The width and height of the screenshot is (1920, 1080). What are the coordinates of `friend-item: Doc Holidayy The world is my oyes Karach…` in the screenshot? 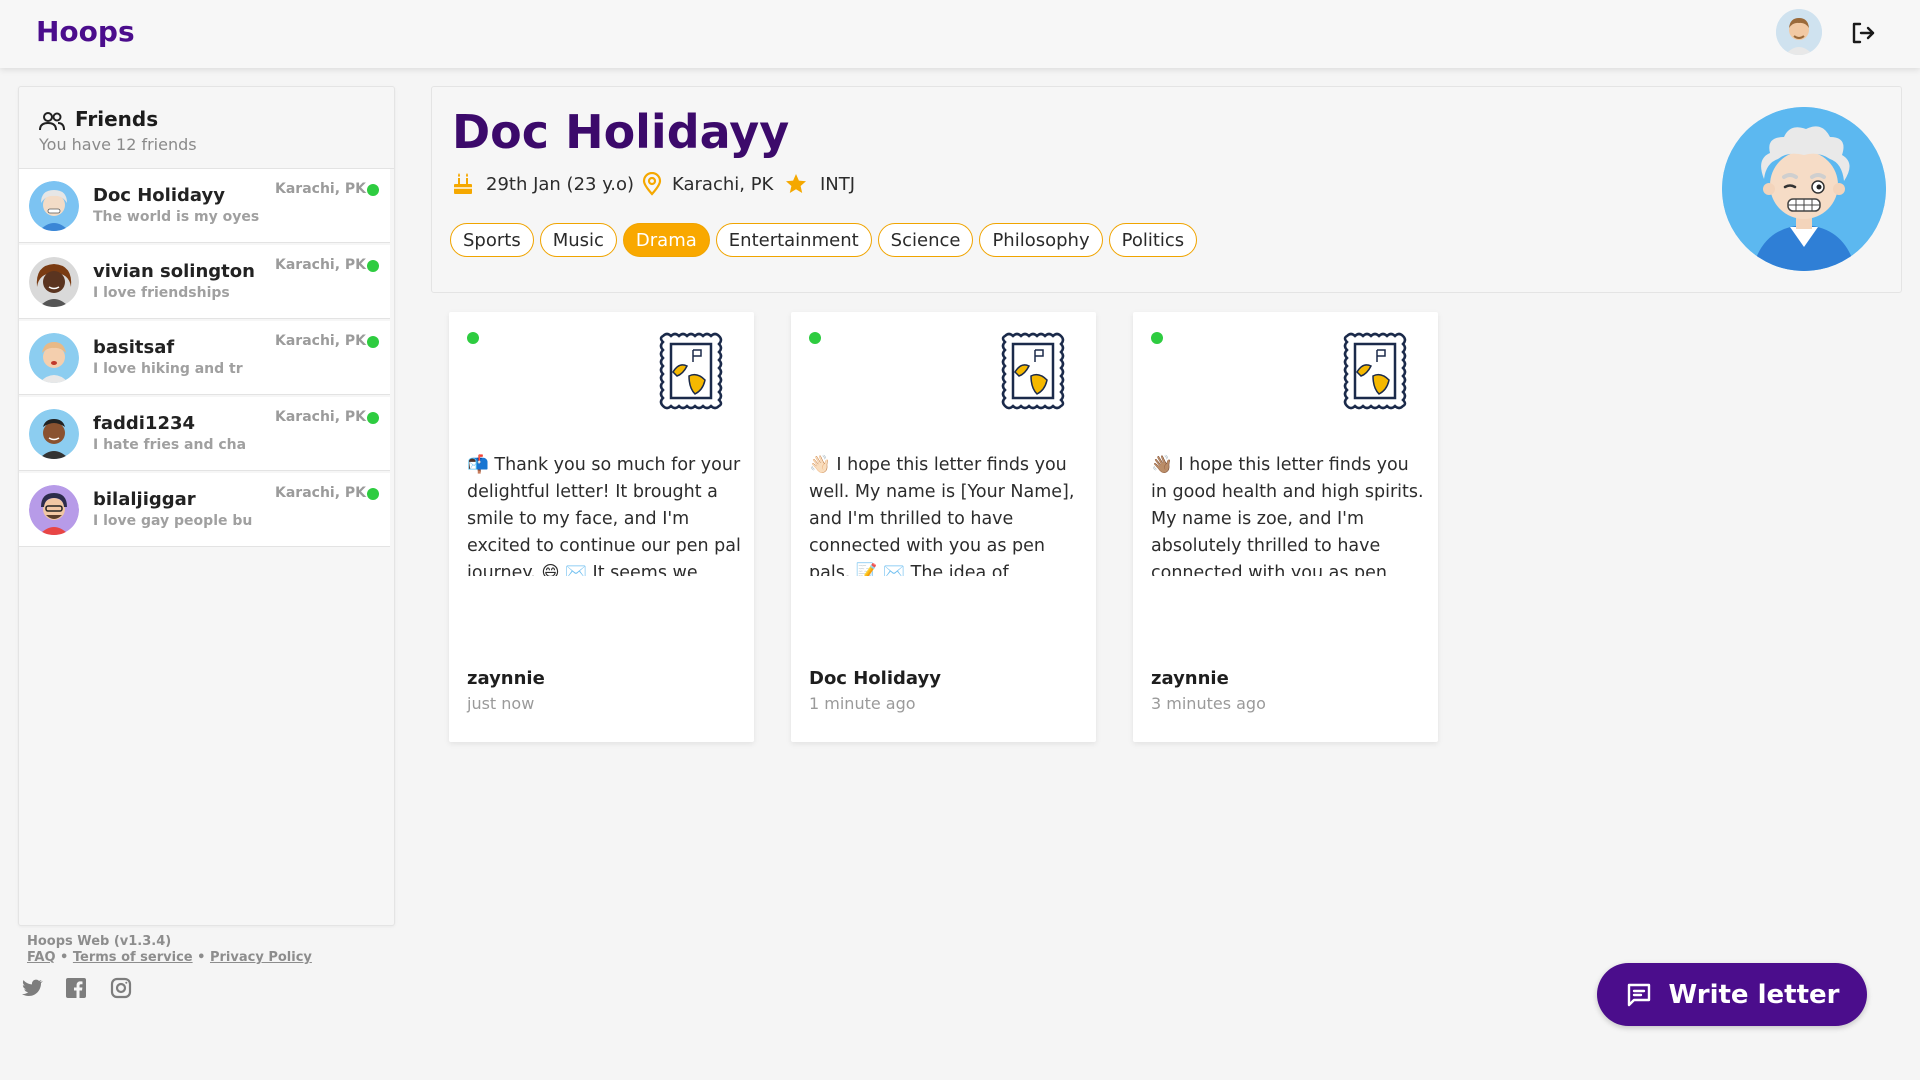 It's located at (204, 206).